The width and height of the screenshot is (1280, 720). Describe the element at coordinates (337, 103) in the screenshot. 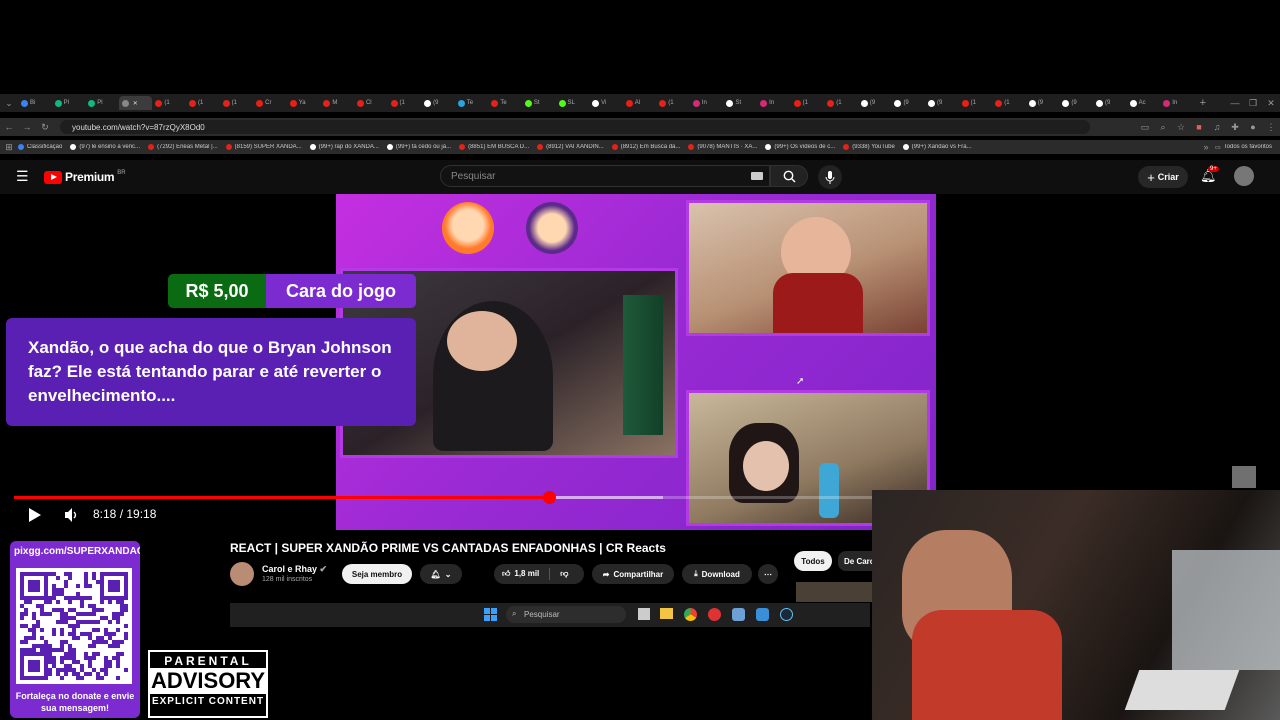

I see `browser-tab: M` at that location.